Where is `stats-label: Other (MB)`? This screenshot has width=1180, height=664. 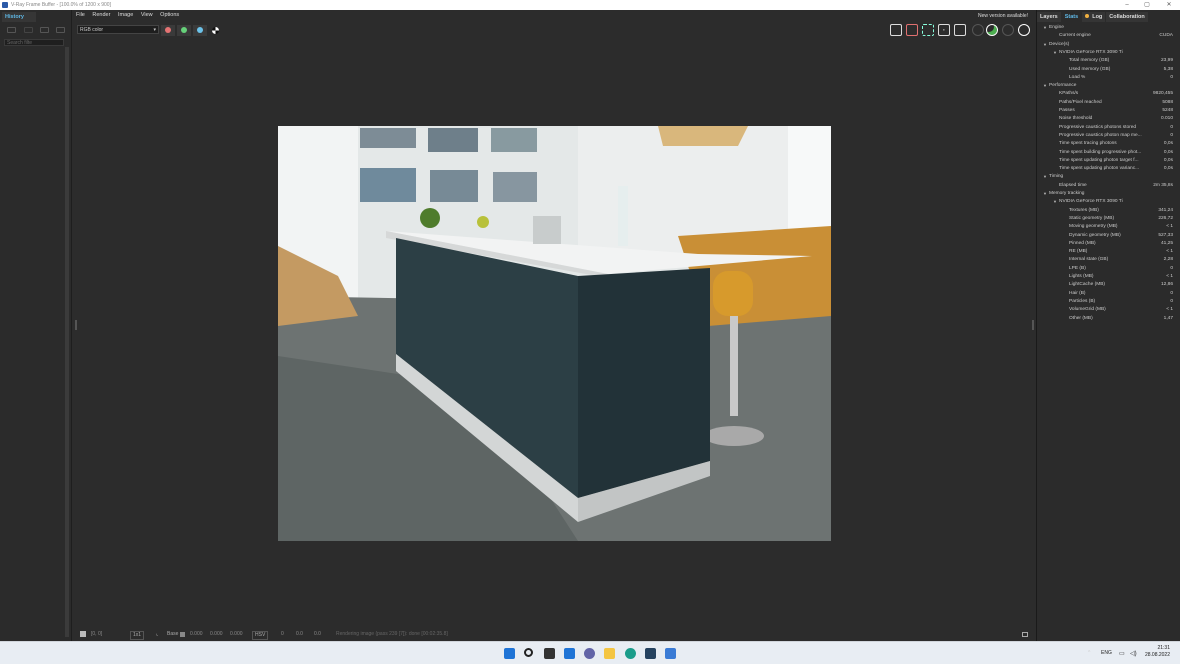
stats-label: Other (MB) is located at coordinates (1081, 318).